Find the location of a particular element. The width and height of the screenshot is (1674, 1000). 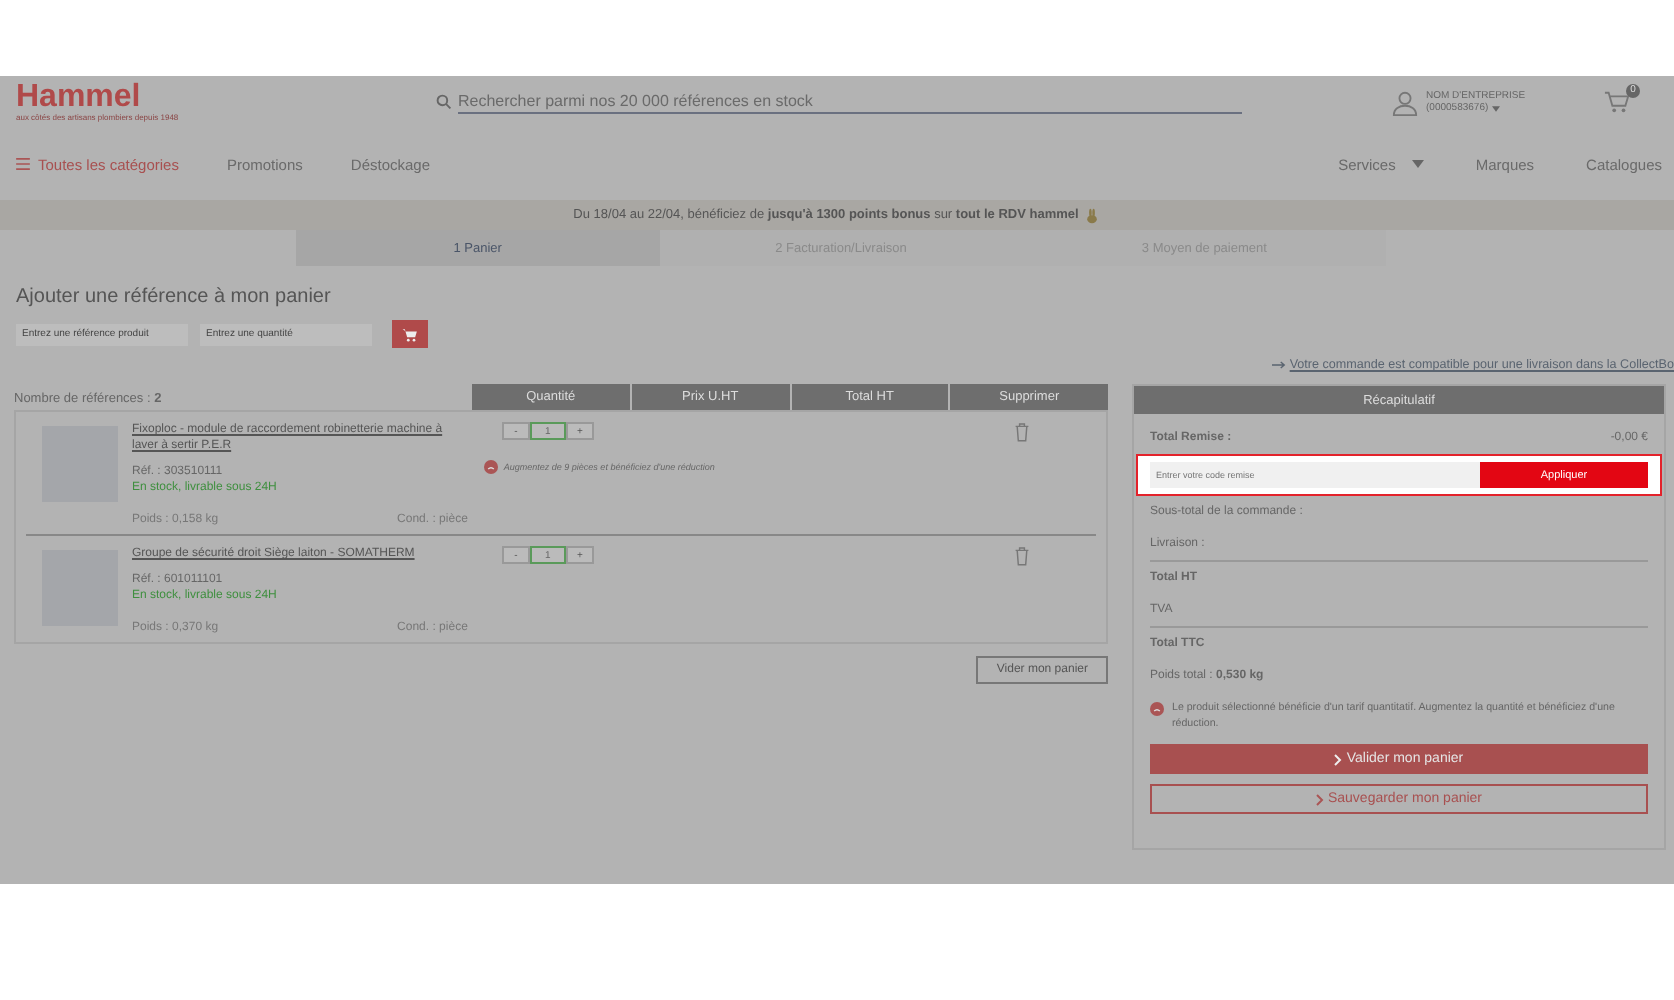

add-reference-title: Ajouter une référence à mon panier is located at coordinates (174, 297).